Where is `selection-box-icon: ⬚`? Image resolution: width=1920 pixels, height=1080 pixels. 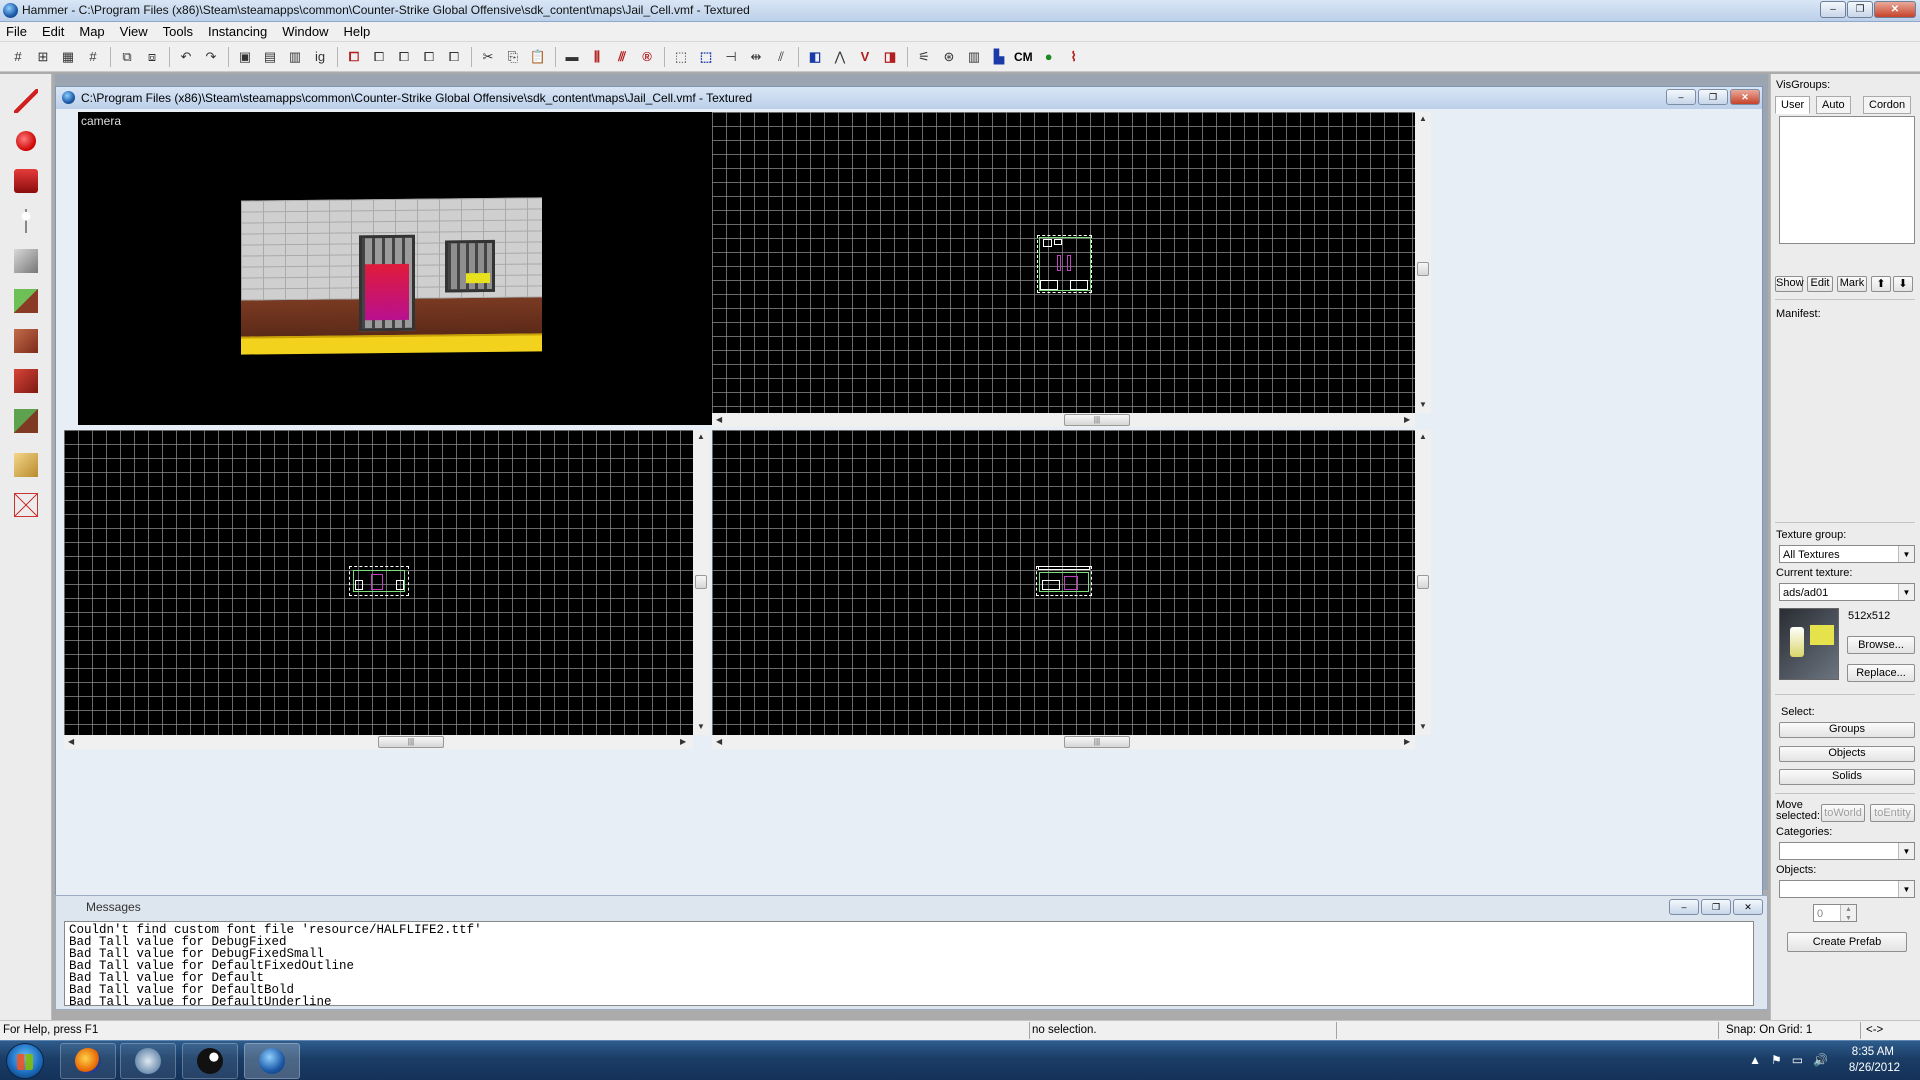
selection-box-icon: ⬚ is located at coordinates (681, 57).